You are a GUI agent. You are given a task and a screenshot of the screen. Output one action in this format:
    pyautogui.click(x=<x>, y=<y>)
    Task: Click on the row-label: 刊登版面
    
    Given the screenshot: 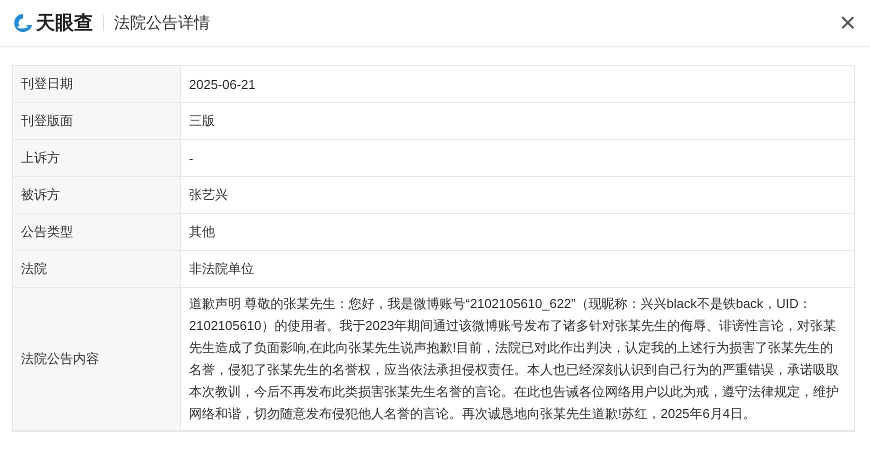 What is the action you would take?
    pyautogui.click(x=97, y=121)
    